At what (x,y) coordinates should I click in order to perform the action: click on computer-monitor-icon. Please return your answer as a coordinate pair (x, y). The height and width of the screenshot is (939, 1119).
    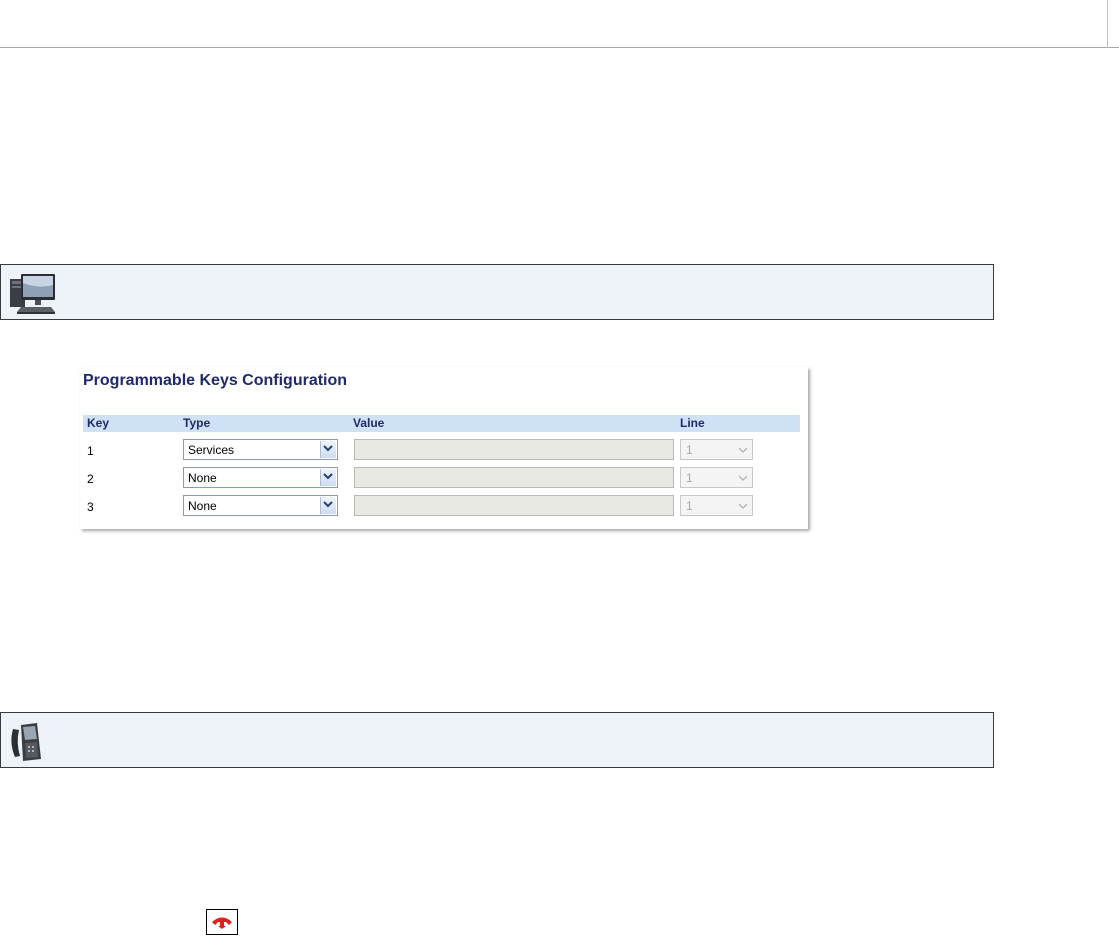
    Looking at the image, I should click on (32, 294).